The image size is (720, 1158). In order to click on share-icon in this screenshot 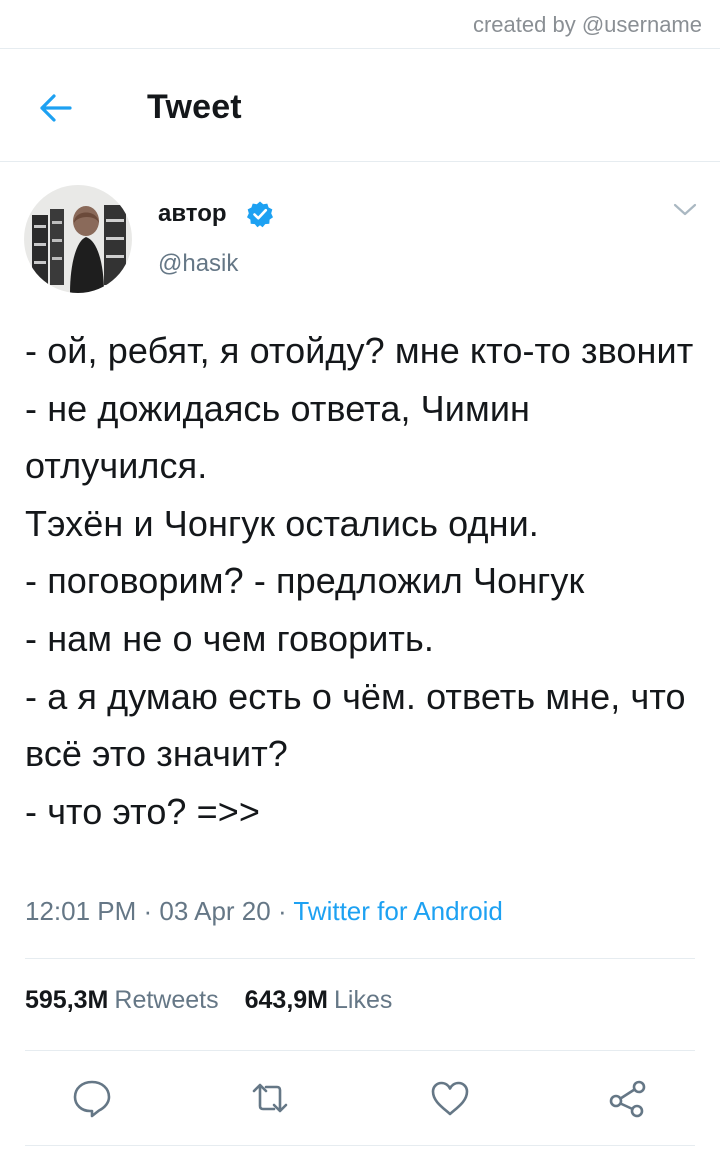, I will do `click(627, 1099)`.